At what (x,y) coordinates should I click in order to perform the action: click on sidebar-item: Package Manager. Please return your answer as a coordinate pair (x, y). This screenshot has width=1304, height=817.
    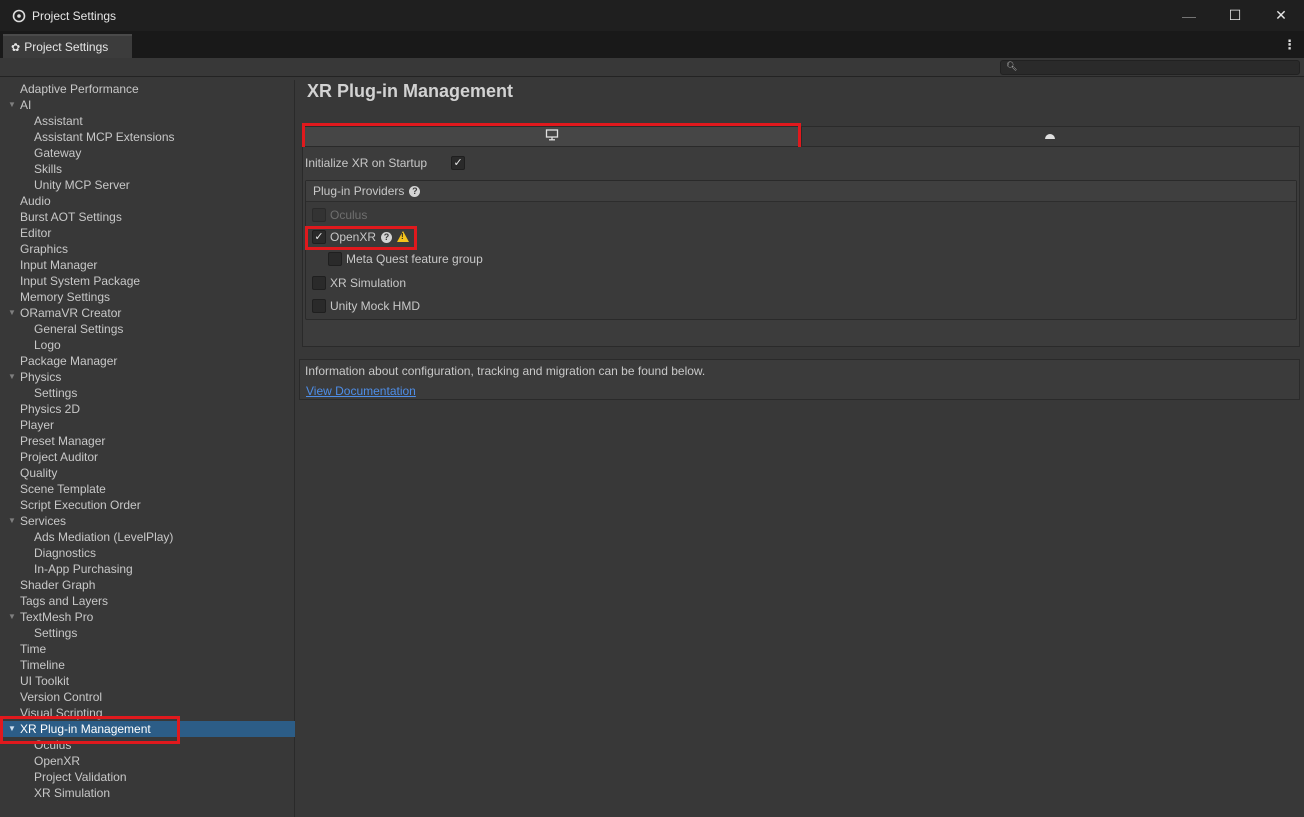
    Looking at the image, I should click on (149, 361).